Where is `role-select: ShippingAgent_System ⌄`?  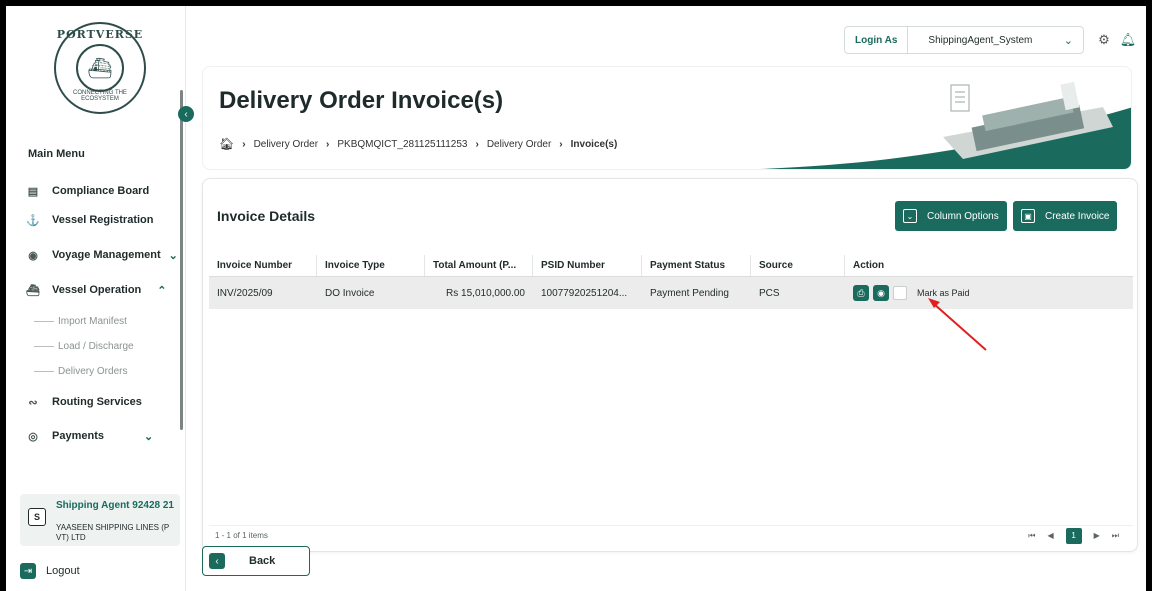 role-select: ShippingAgent_System ⌄ is located at coordinates (995, 40).